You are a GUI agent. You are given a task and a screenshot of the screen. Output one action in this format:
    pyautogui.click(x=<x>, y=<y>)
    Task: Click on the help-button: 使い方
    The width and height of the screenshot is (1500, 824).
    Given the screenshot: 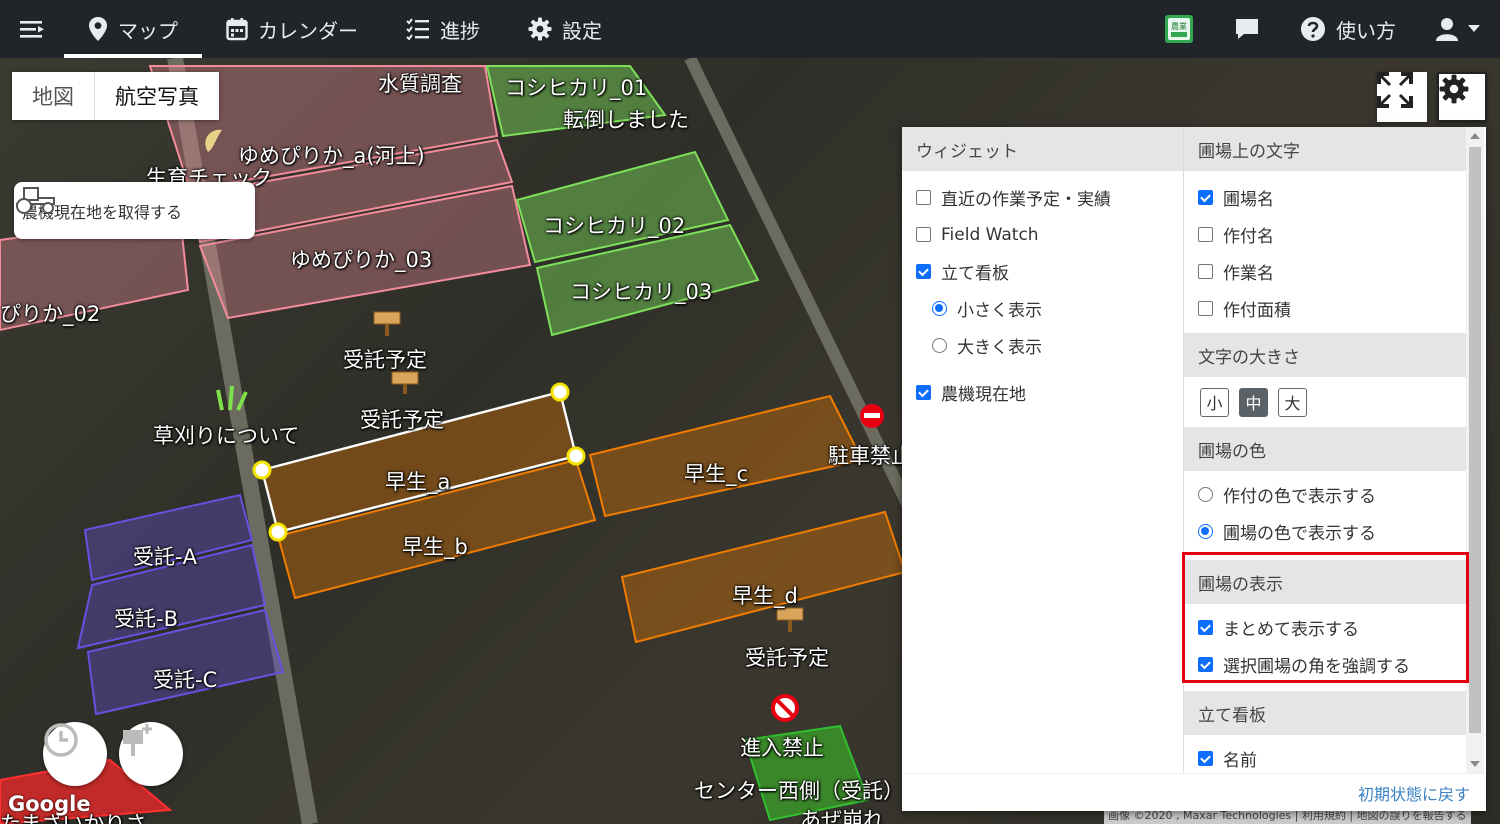 What is the action you would take?
    pyautogui.click(x=1348, y=29)
    